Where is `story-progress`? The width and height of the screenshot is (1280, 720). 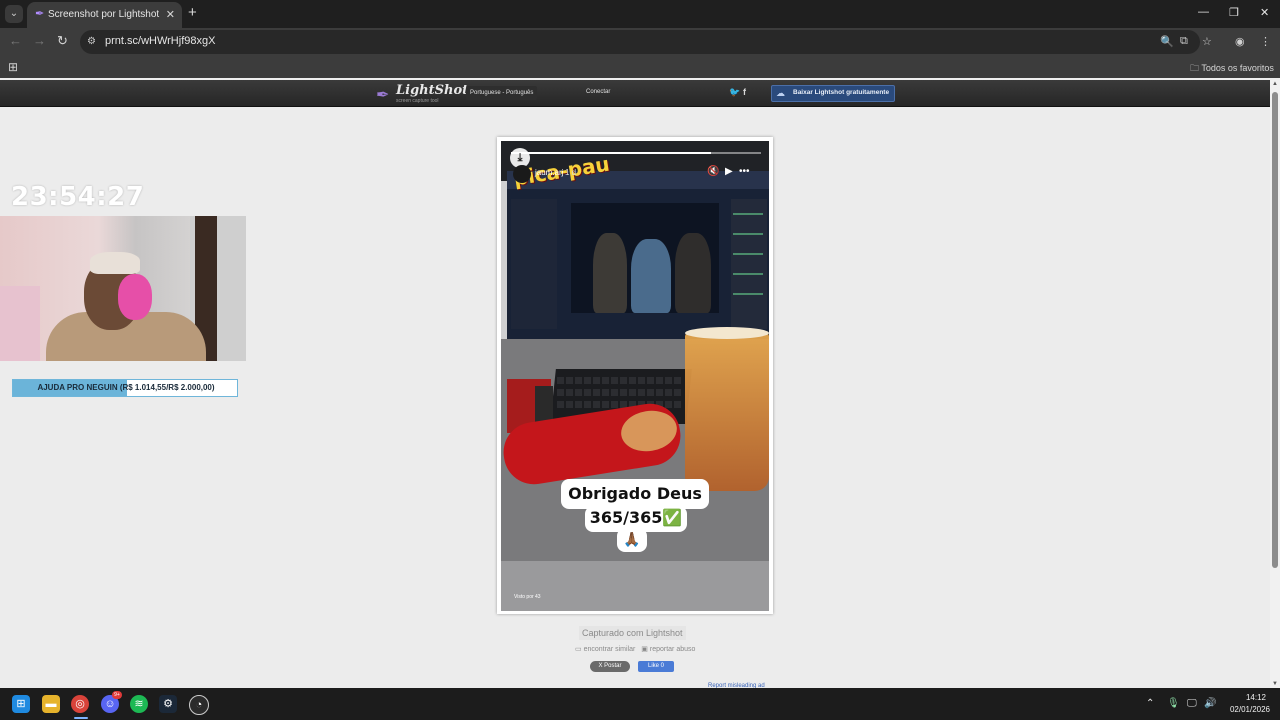 story-progress is located at coordinates (636, 153).